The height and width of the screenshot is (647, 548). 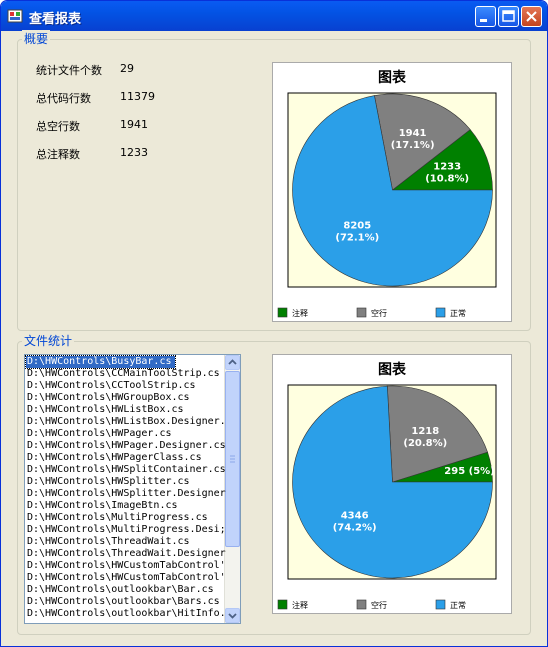 What do you see at coordinates (124, 434) in the screenshot?
I see `file-list-item: D:\HWControls\HWPager.cs` at bounding box center [124, 434].